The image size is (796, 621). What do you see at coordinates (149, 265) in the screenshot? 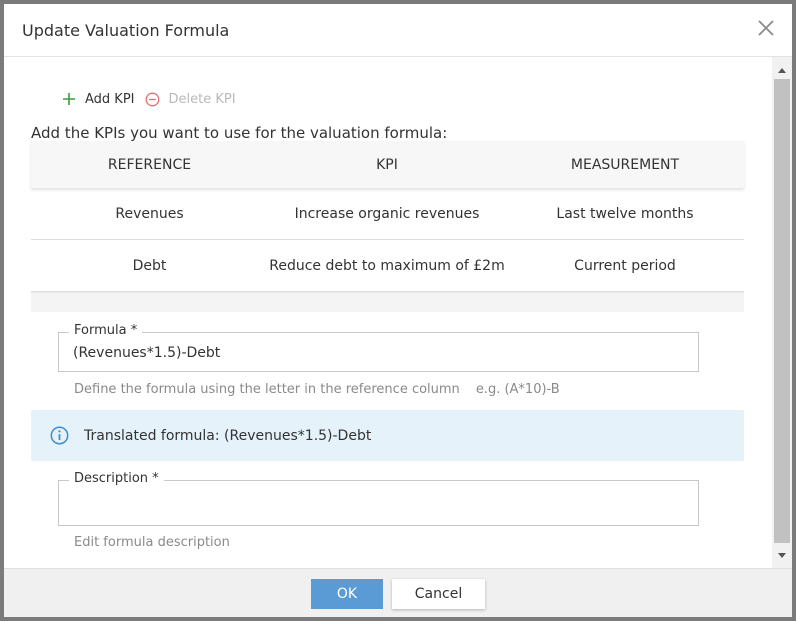
I see `cell-reference: Debt` at bounding box center [149, 265].